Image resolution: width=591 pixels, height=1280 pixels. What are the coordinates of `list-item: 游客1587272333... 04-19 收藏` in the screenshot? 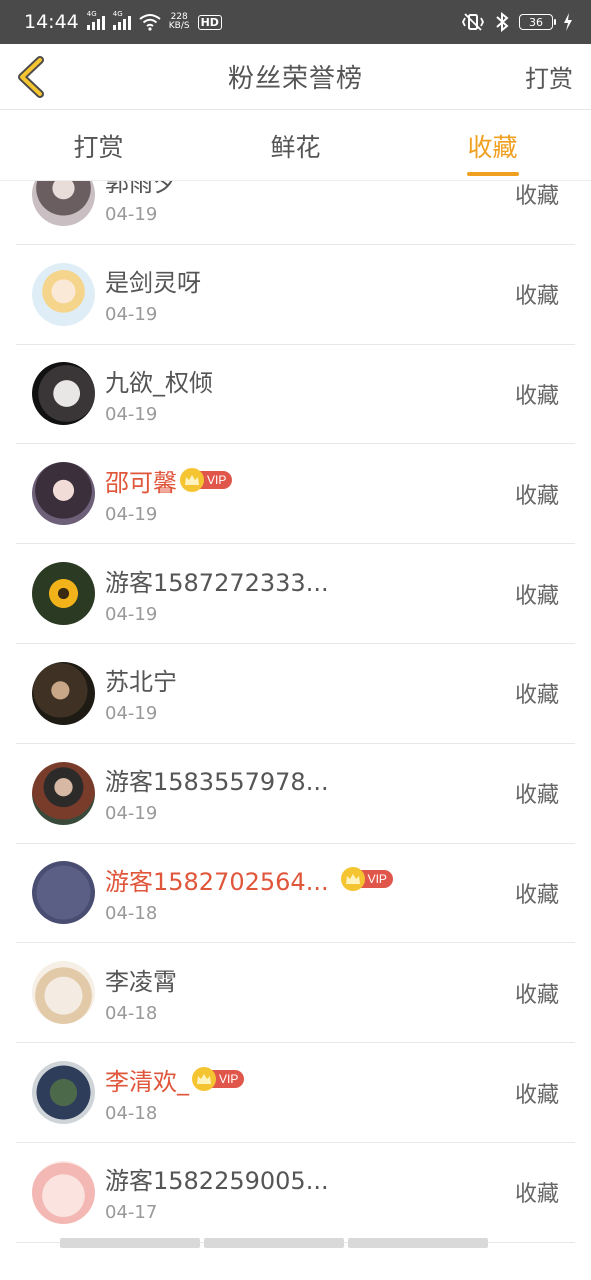 It's located at (295, 594).